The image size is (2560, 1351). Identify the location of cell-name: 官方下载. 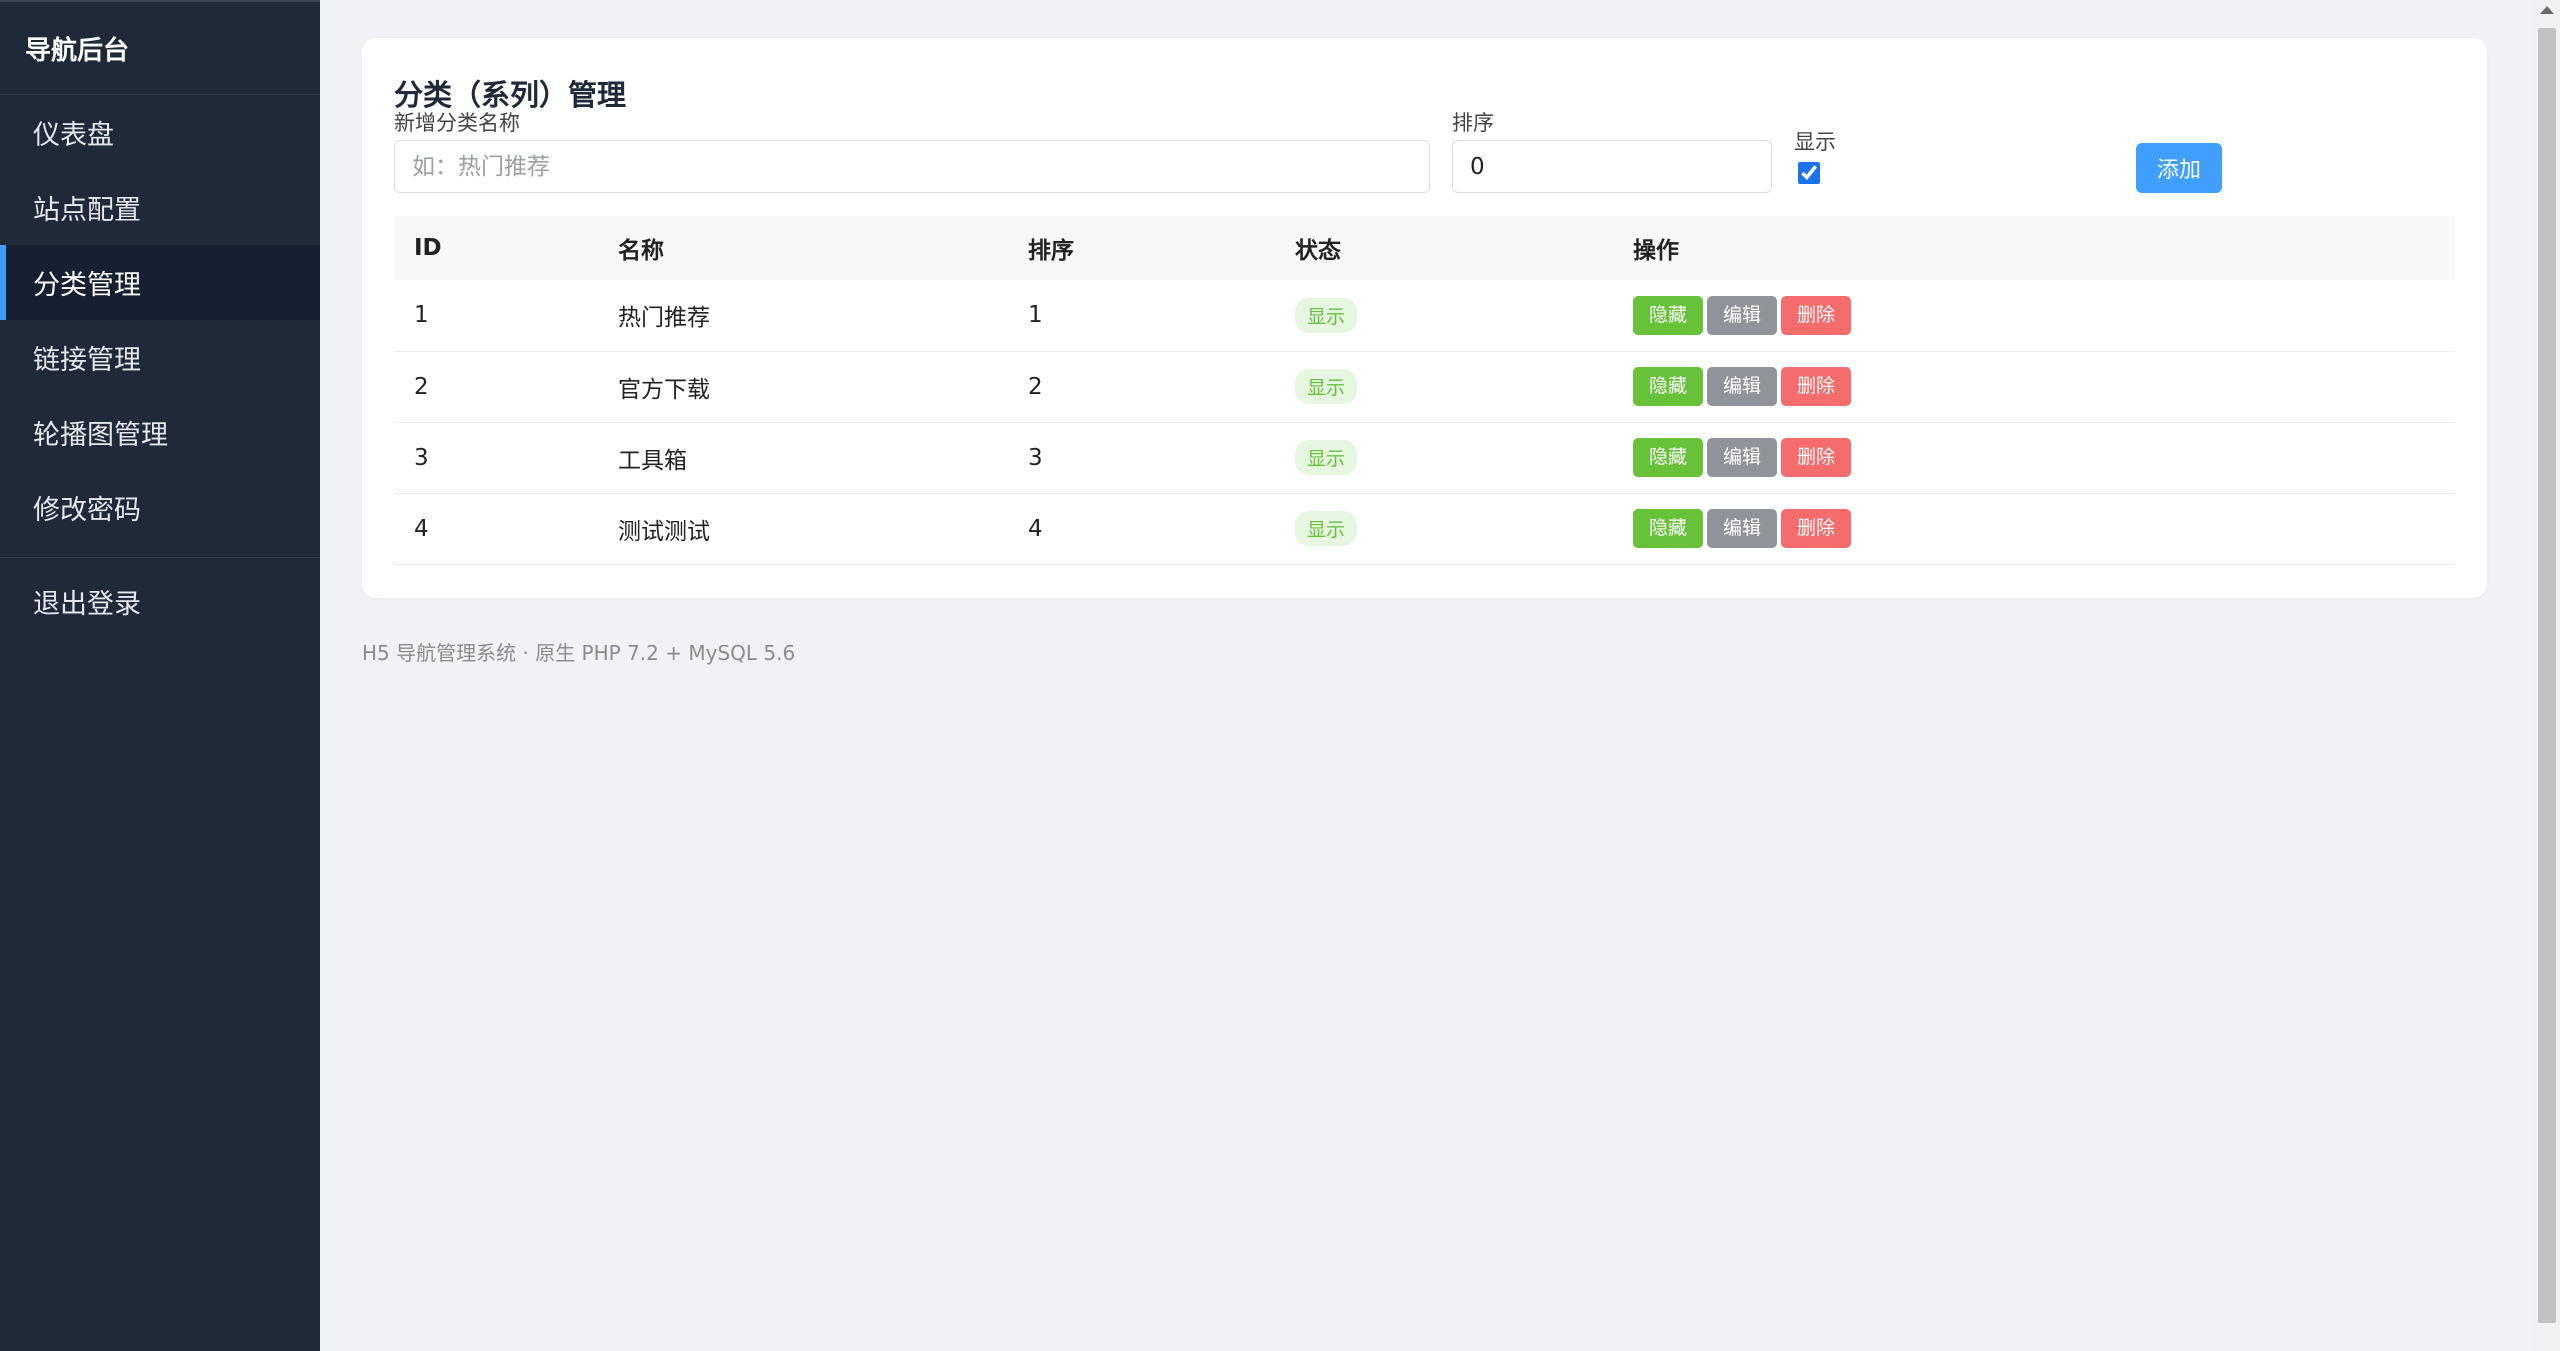
(664, 389).